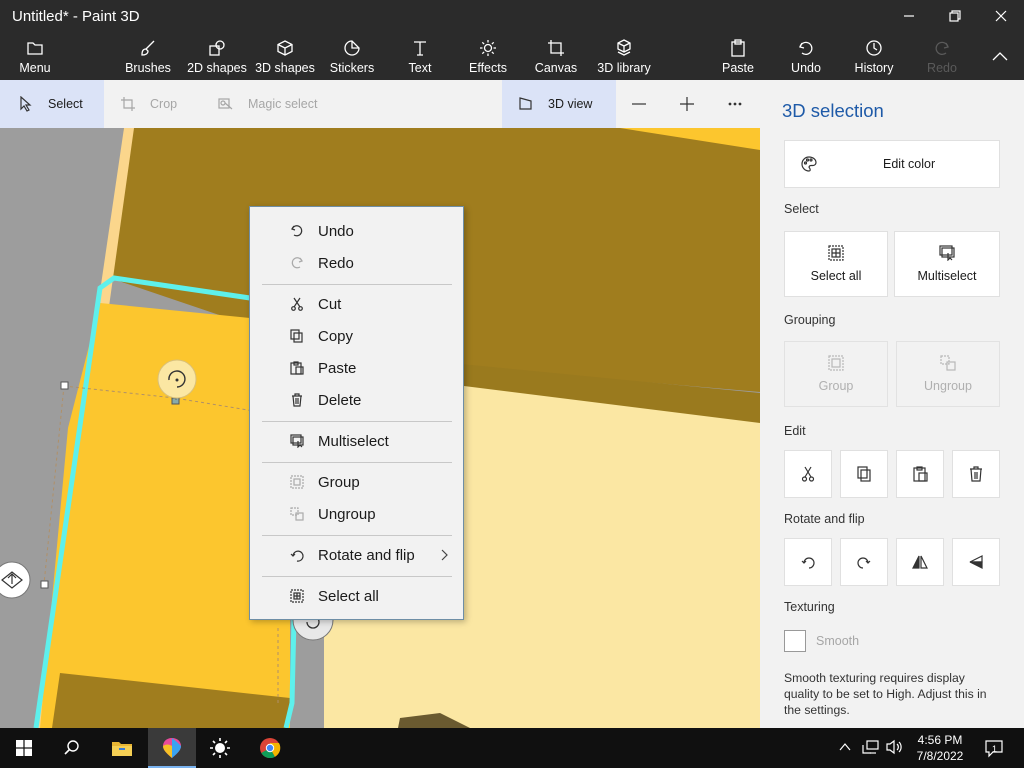 The image size is (1024, 768). I want to click on smooth-checkbox, so click(795, 641).